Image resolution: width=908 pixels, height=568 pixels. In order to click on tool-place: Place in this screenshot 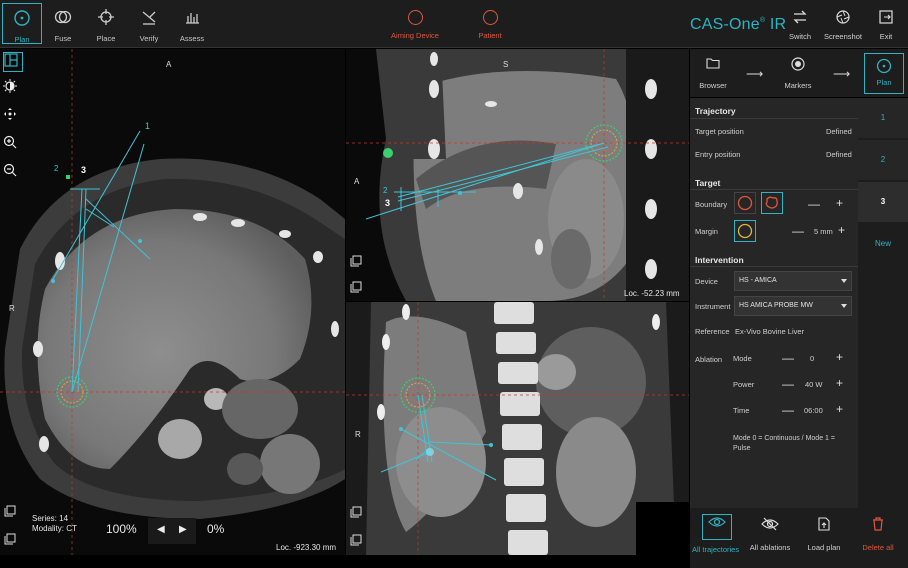, I will do `click(106, 23)`.